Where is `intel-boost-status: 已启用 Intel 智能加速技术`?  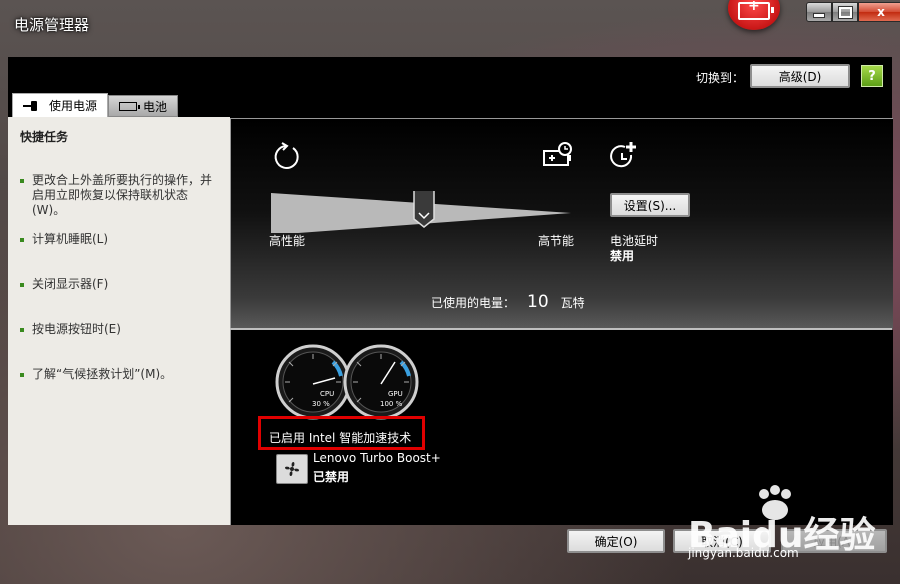 intel-boost-status: 已启用 Intel 智能加速技术 is located at coordinates (340, 438).